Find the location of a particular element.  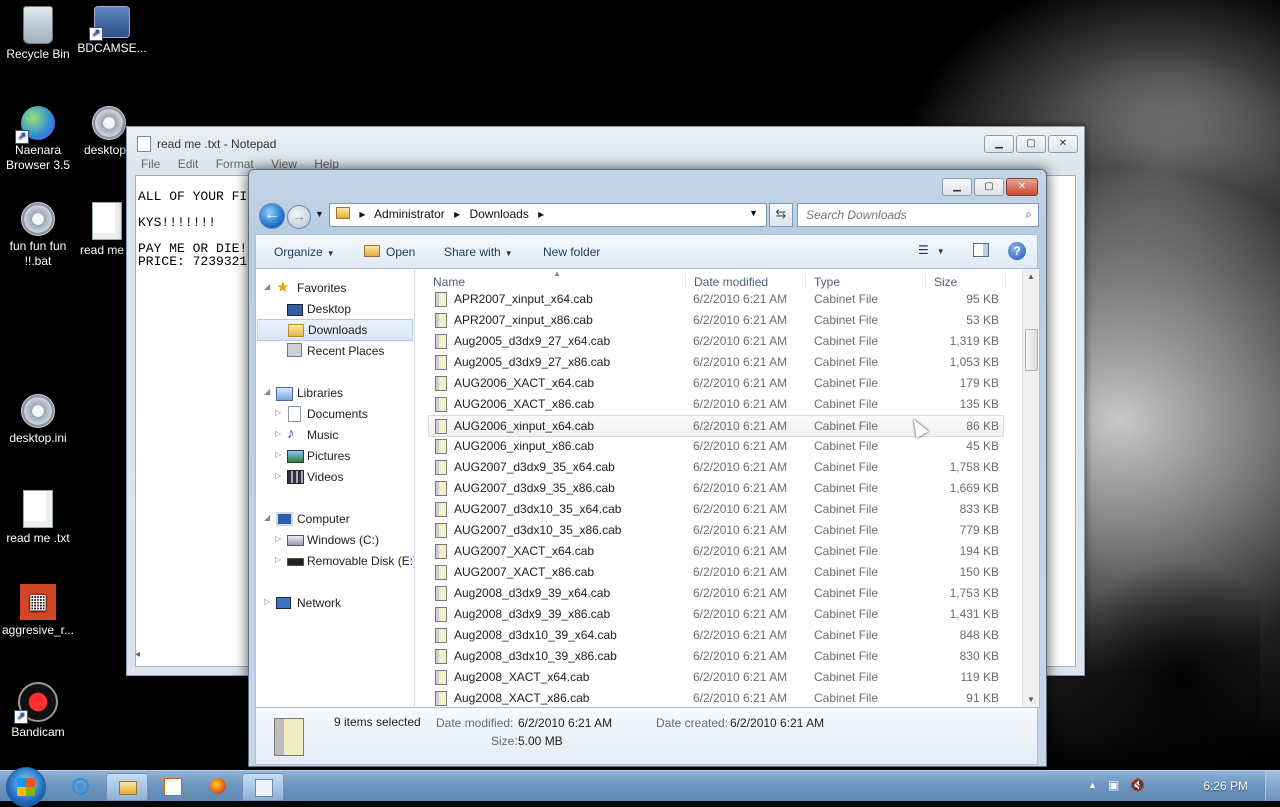

menu-edit: Edit is located at coordinates (188, 164).